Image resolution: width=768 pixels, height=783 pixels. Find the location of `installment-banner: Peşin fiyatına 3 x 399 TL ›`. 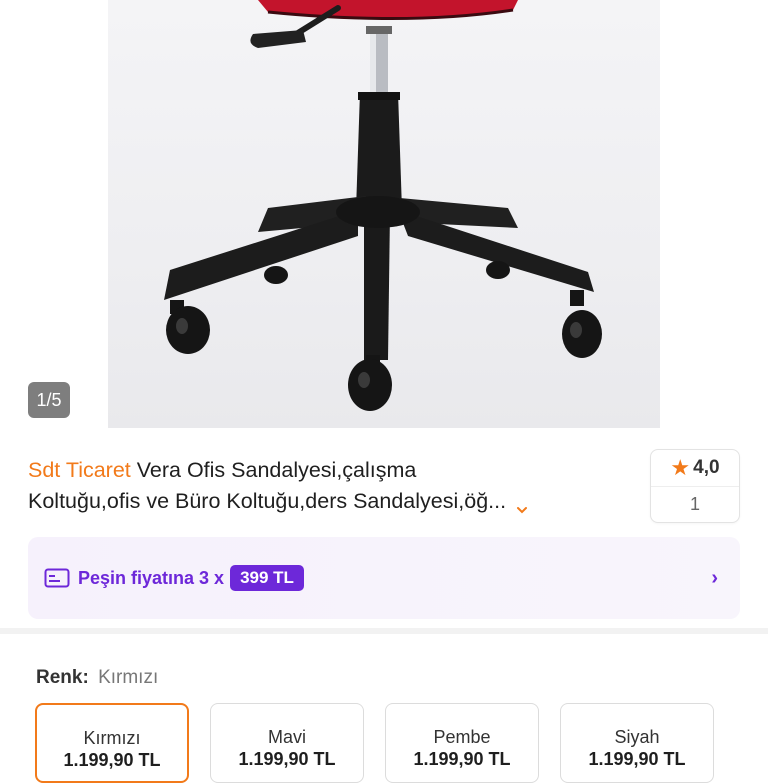

installment-banner: Peşin fiyatına 3 x 399 TL › is located at coordinates (384, 578).